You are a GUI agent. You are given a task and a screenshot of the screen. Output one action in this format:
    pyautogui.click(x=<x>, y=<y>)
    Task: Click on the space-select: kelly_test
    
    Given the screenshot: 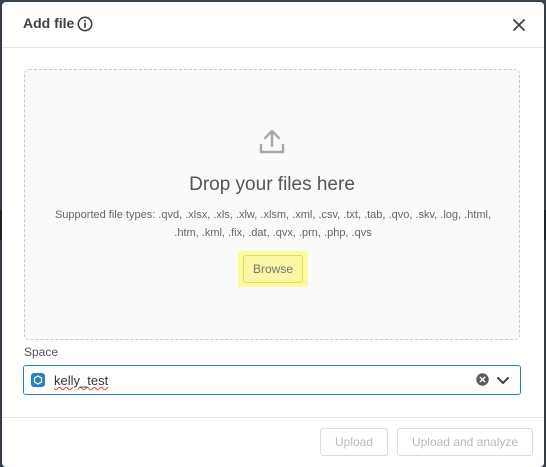 What is the action you would take?
    pyautogui.click(x=272, y=380)
    